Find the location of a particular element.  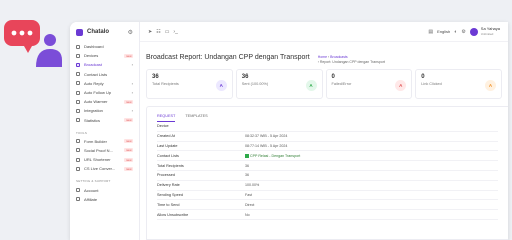

detail-label: Processed is located at coordinates (166, 175).